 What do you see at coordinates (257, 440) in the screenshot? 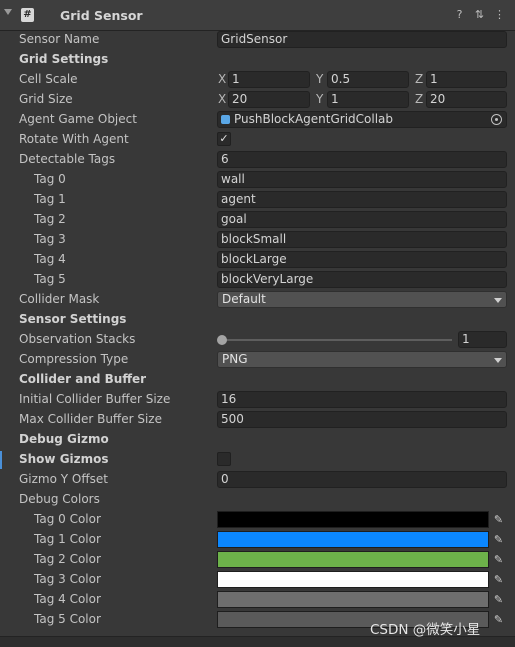
I see `debug-gizmo-header: Debug Gizmo` at bounding box center [257, 440].